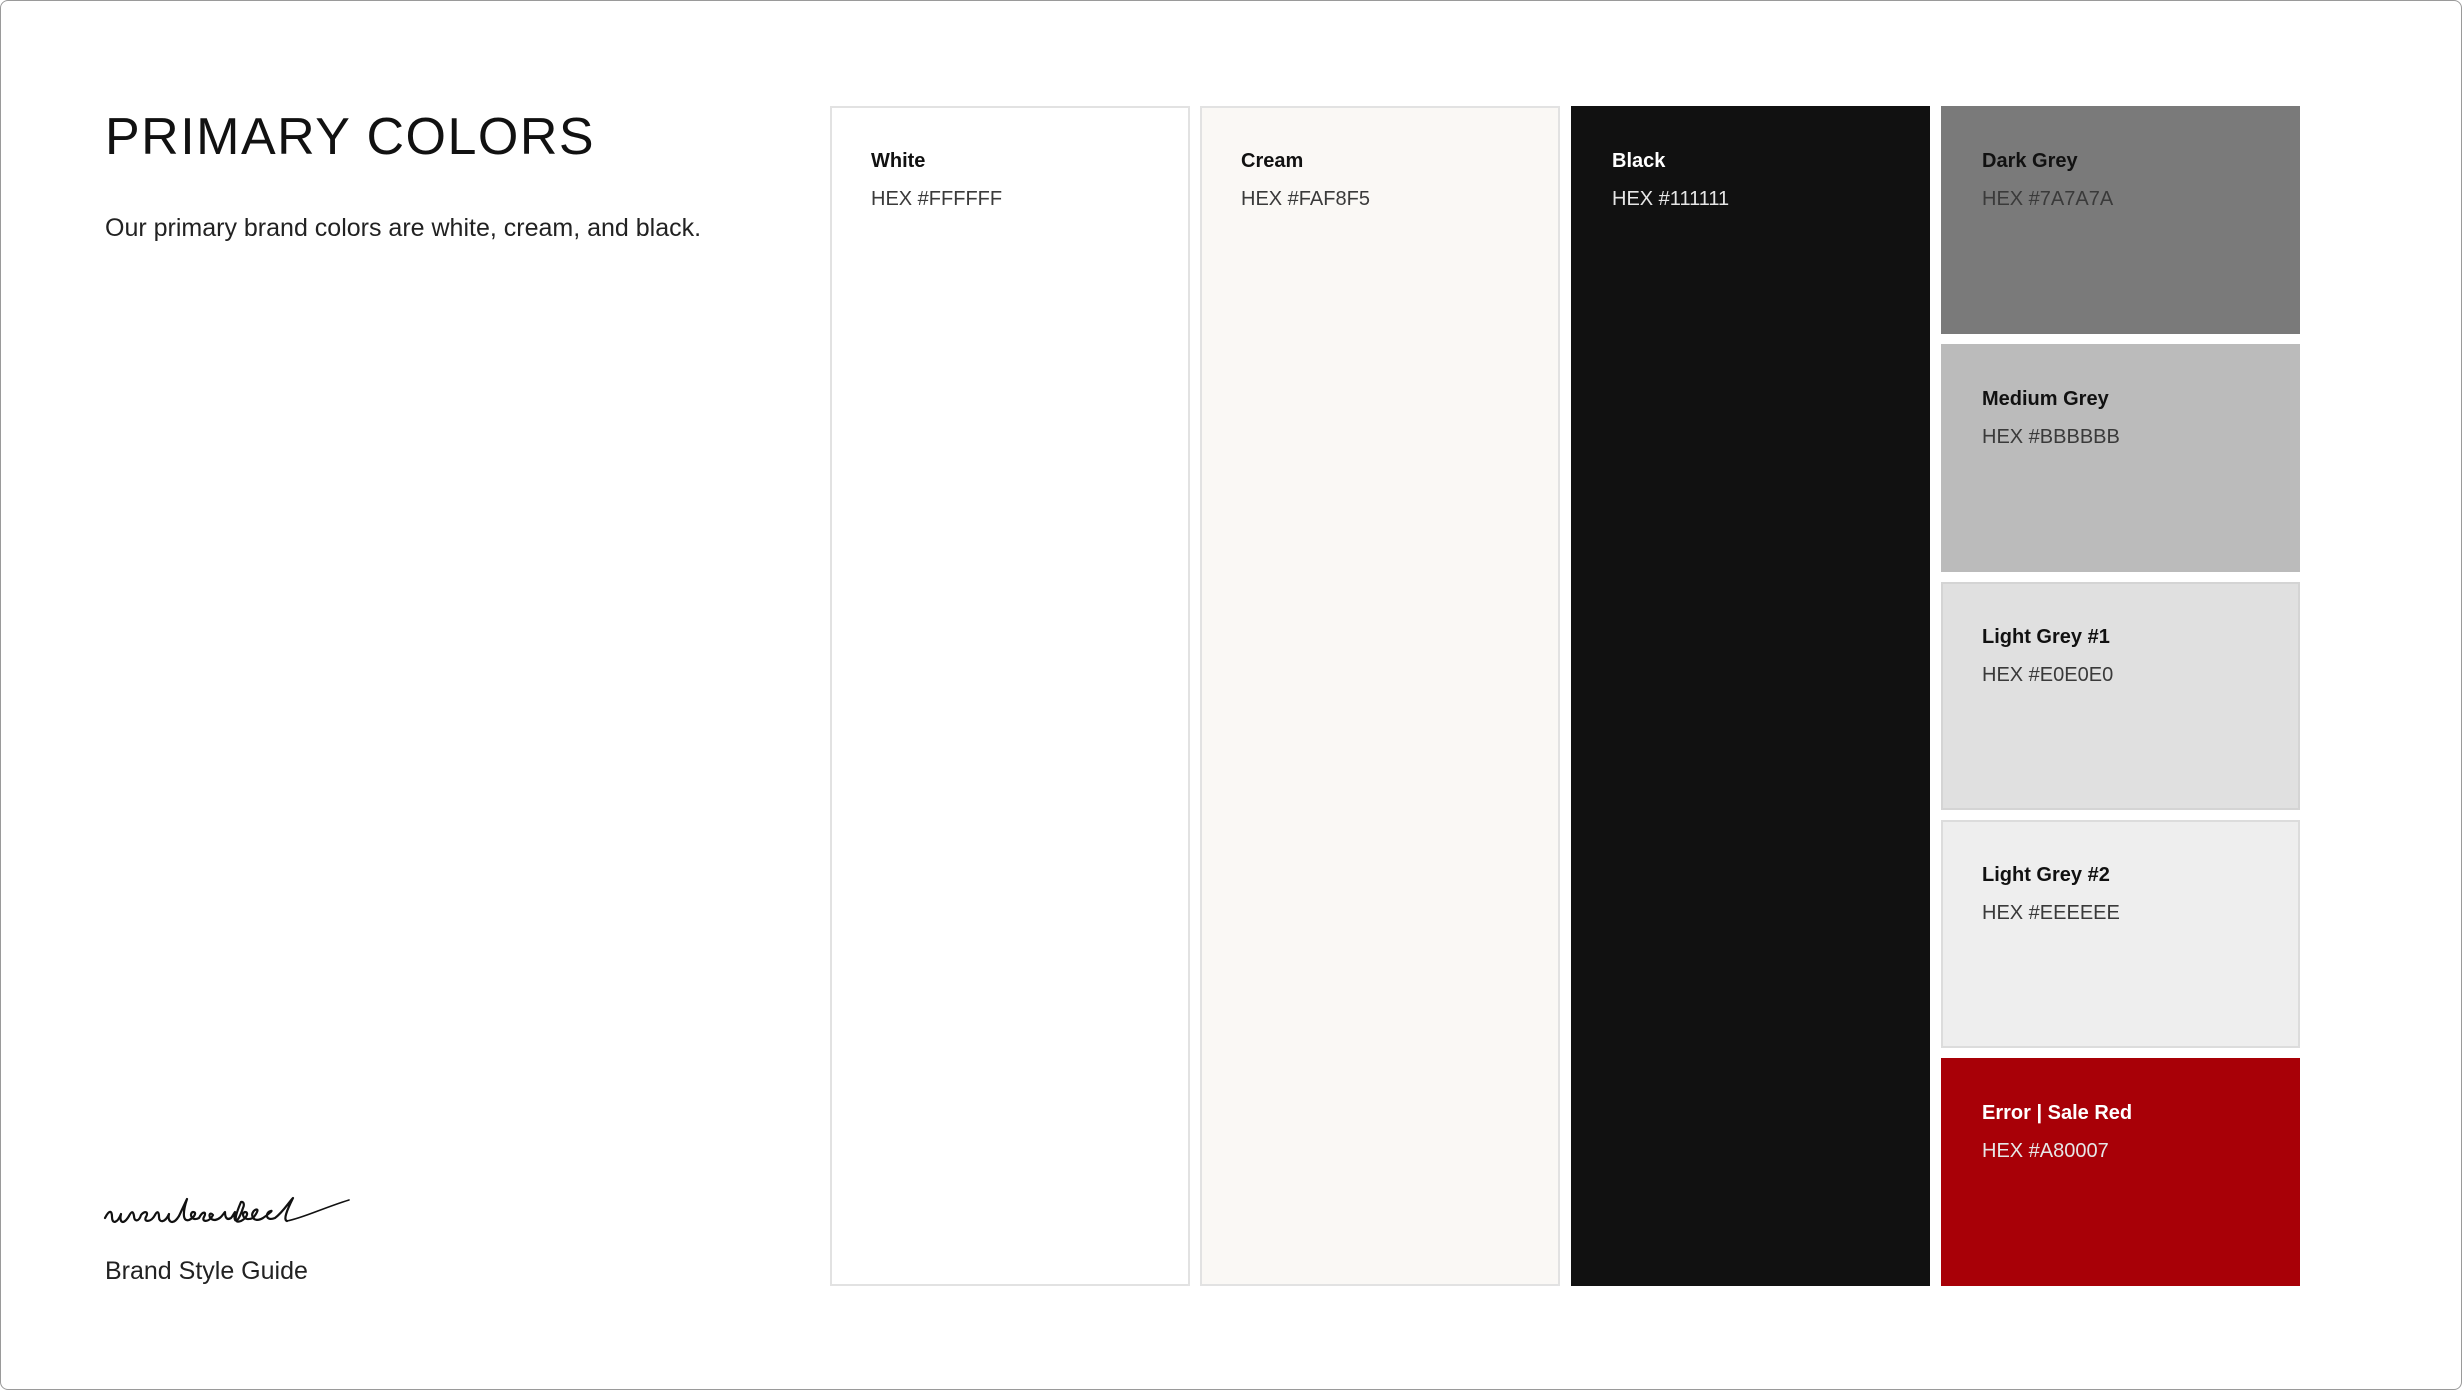 The image size is (2462, 1390). I want to click on swatch-hex: HEX #EEEEEE, so click(2051, 913).